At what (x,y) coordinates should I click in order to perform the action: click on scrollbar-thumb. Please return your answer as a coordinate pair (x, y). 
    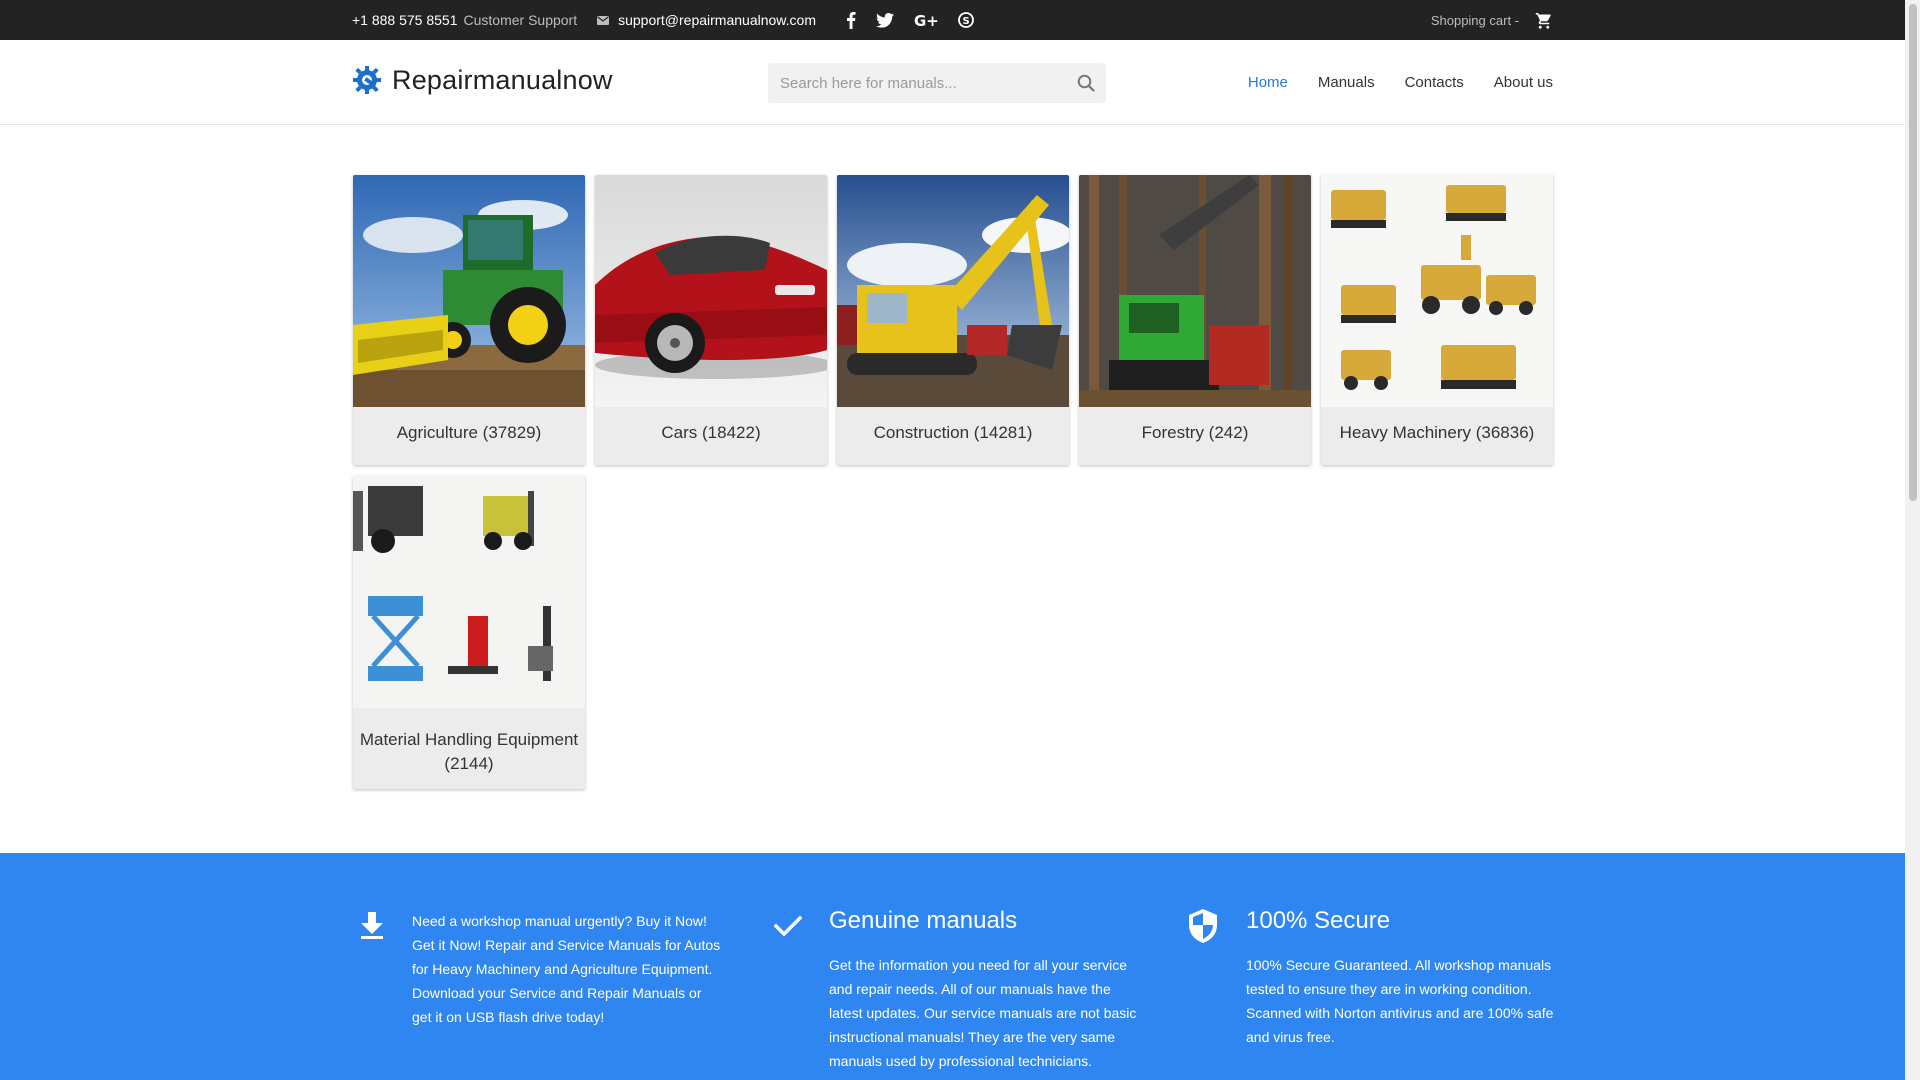
    Looking at the image, I should click on (1913, 252).